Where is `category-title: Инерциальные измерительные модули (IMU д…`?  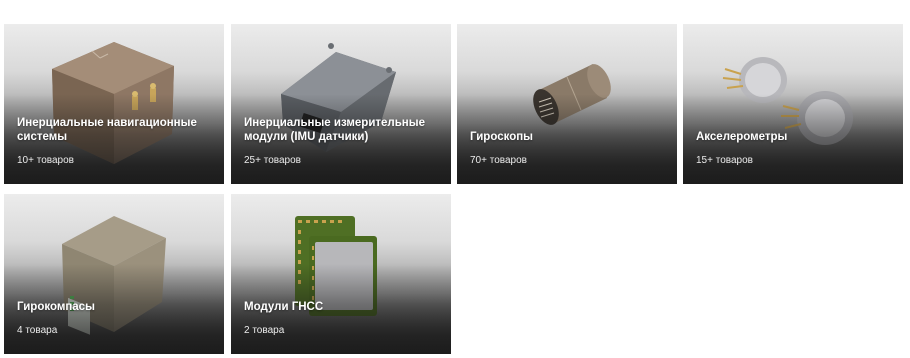 category-title: Инерциальные измерительные модули (IMU д… is located at coordinates (334, 130).